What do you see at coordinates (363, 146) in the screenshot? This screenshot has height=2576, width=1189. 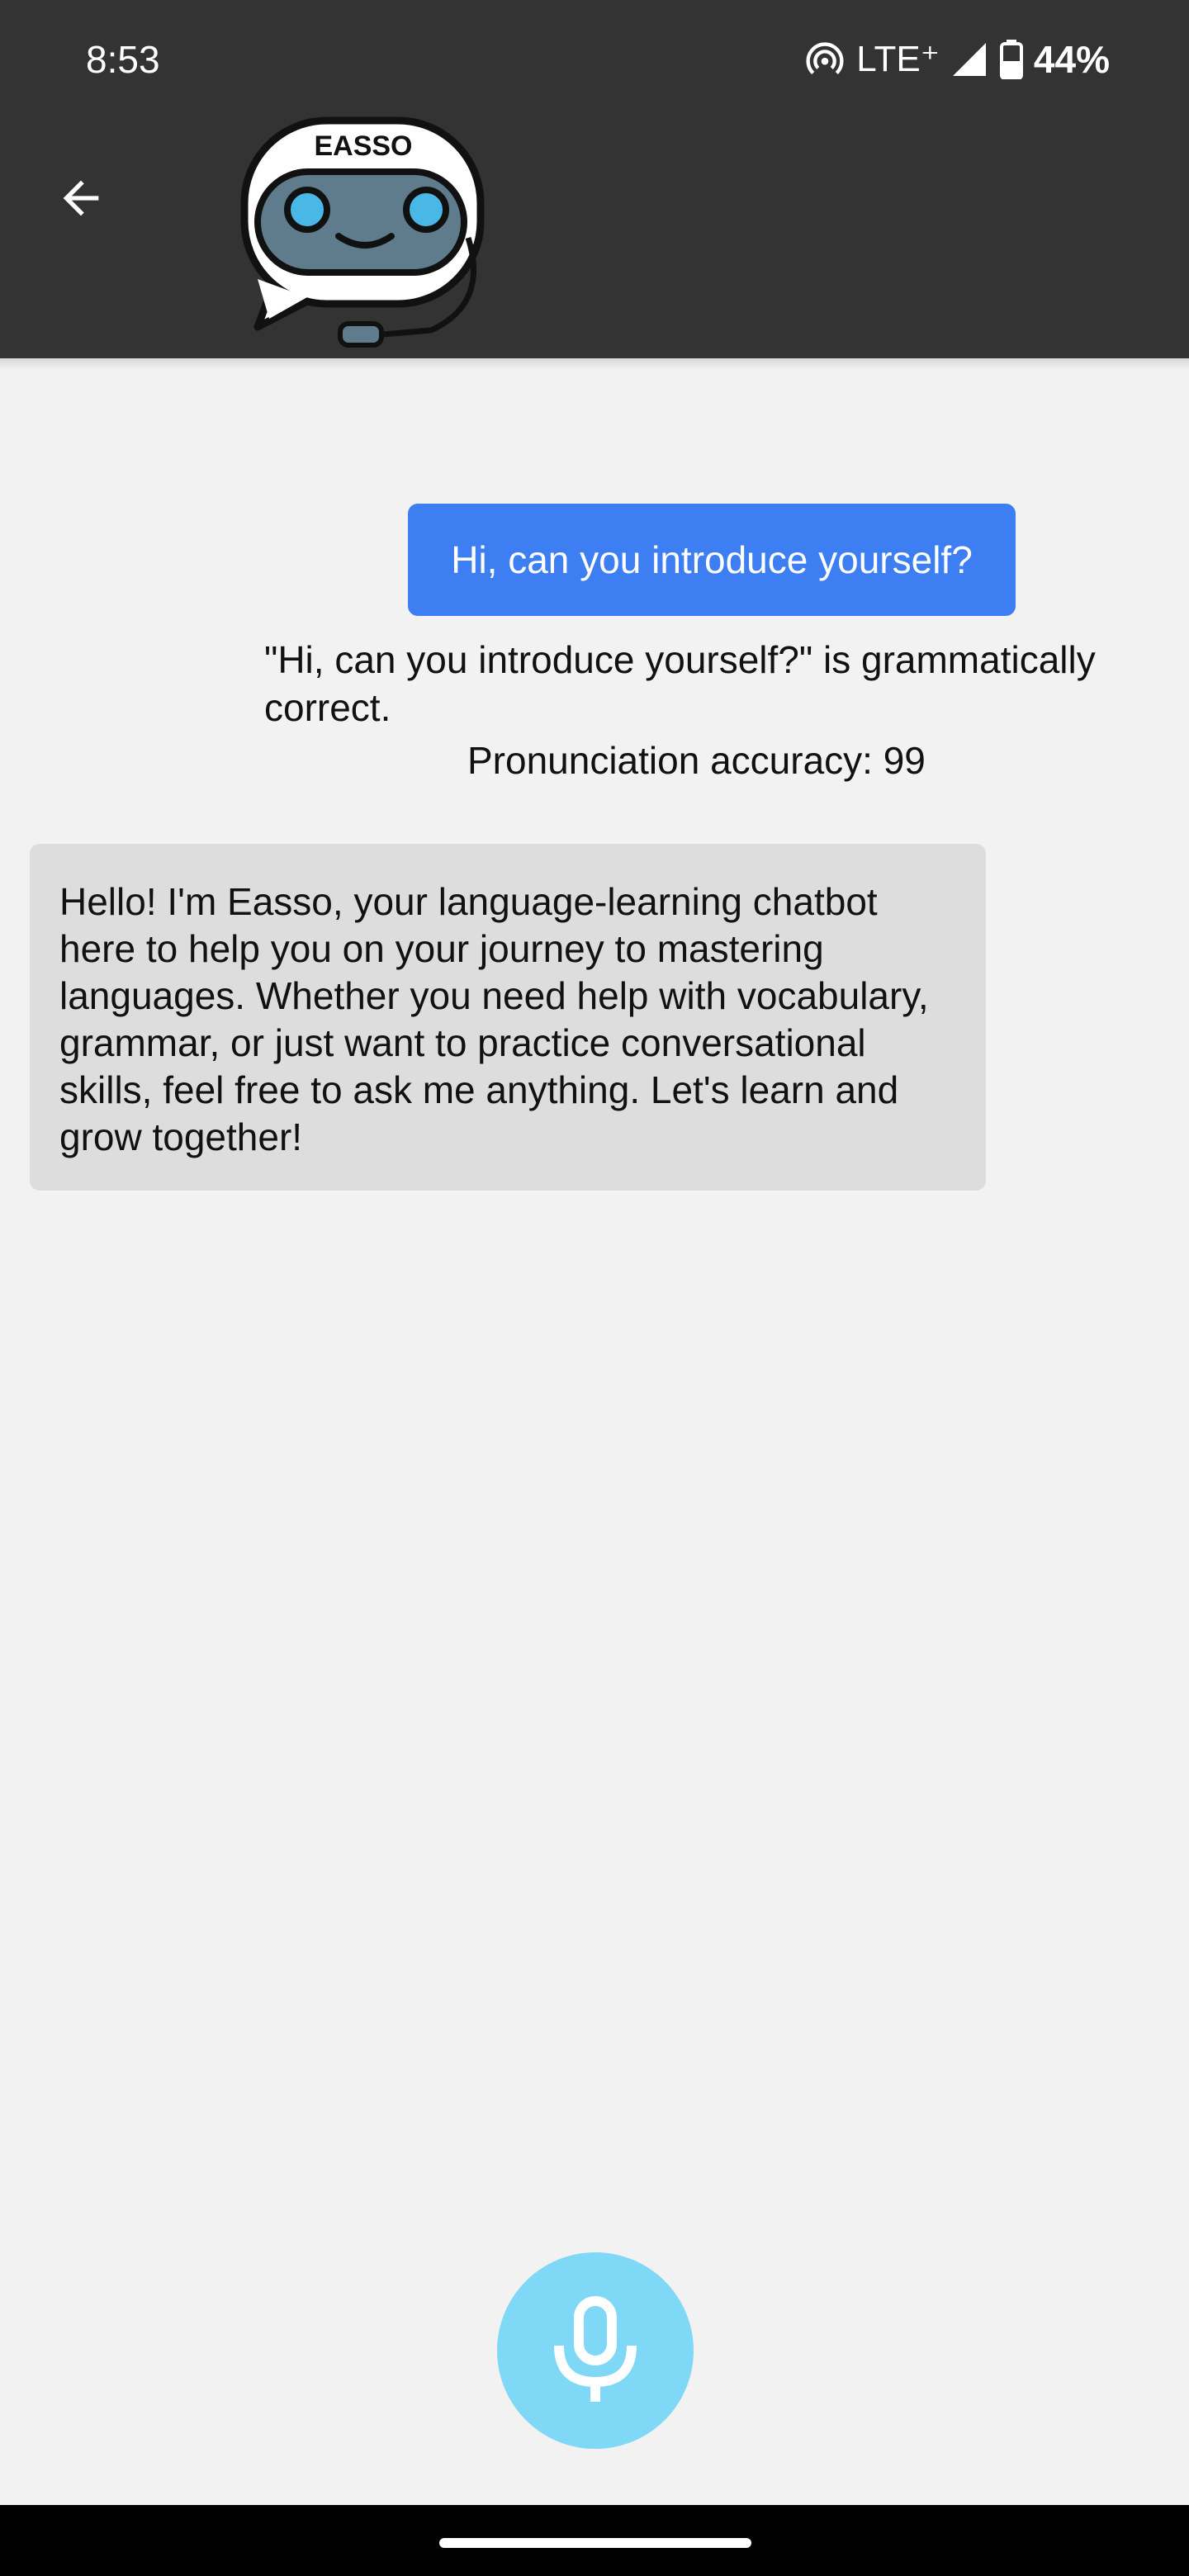 I see `logo-text: EASSO` at bounding box center [363, 146].